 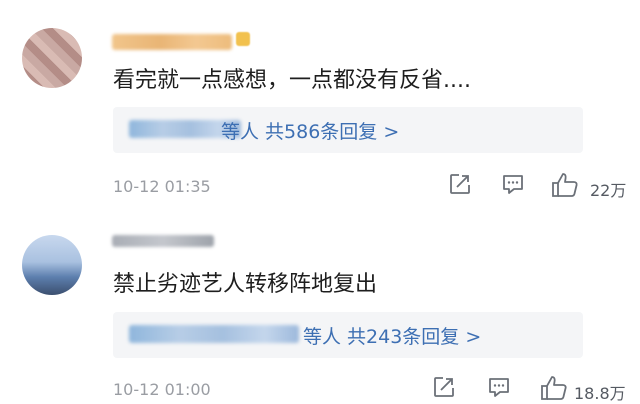 I want to click on comment-timestamp: 10-12 01:00, so click(x=162, y=389).